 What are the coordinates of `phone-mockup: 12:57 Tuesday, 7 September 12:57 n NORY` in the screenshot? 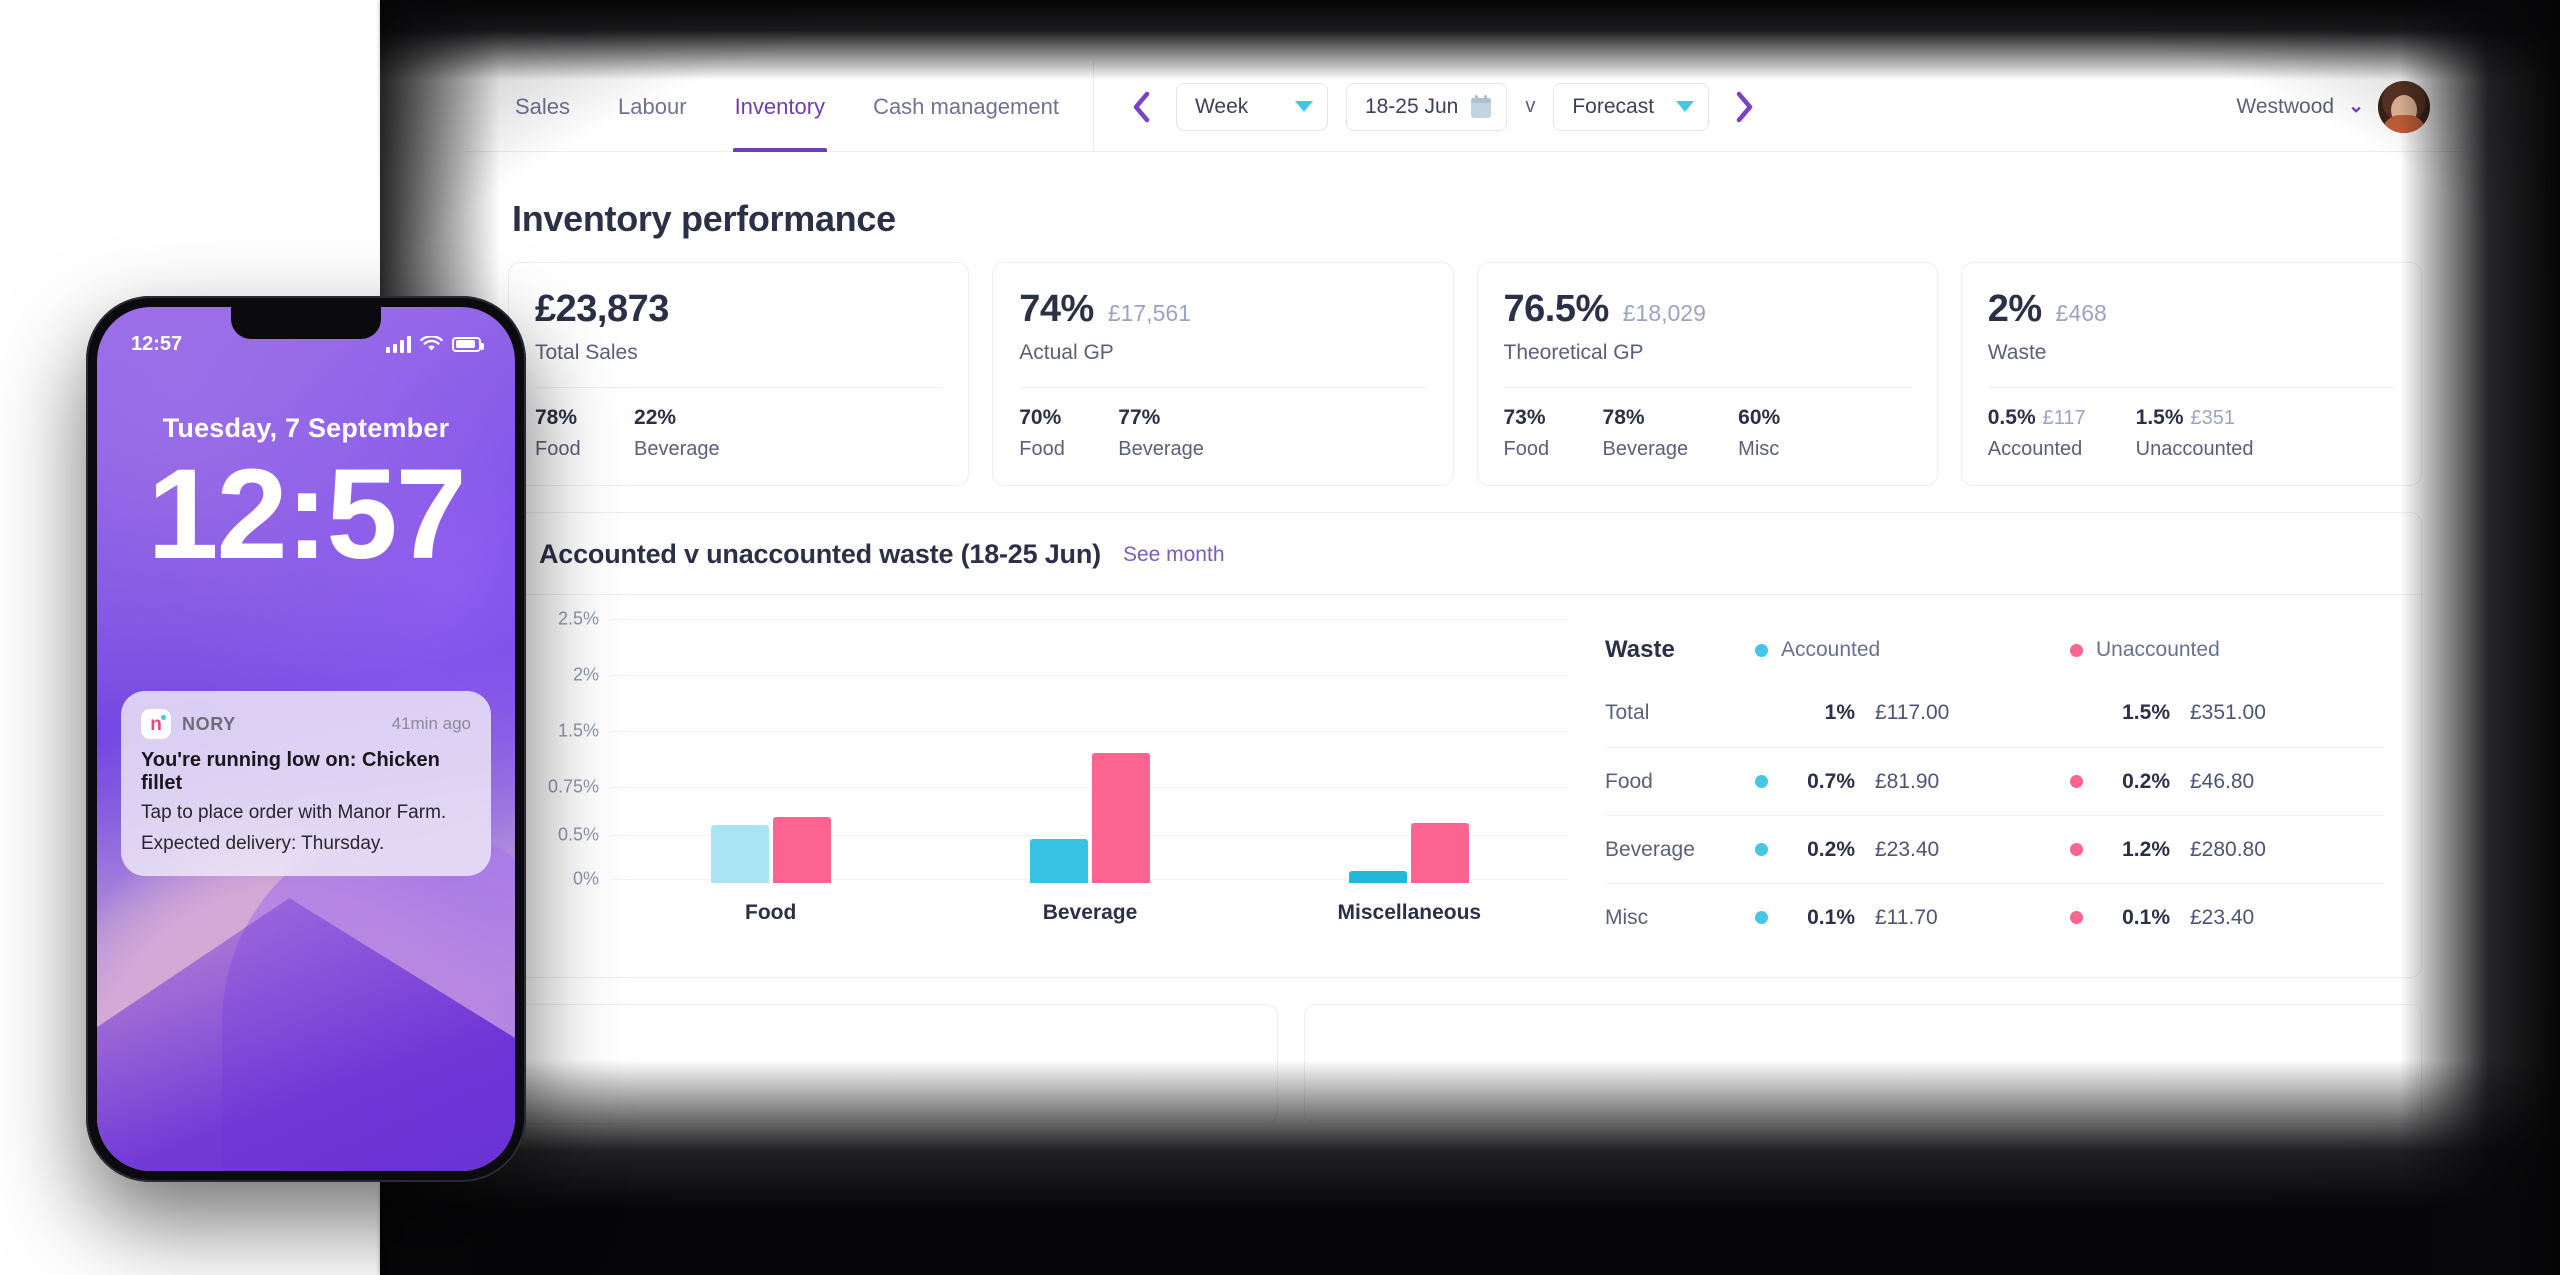 It's located at (306, 739).